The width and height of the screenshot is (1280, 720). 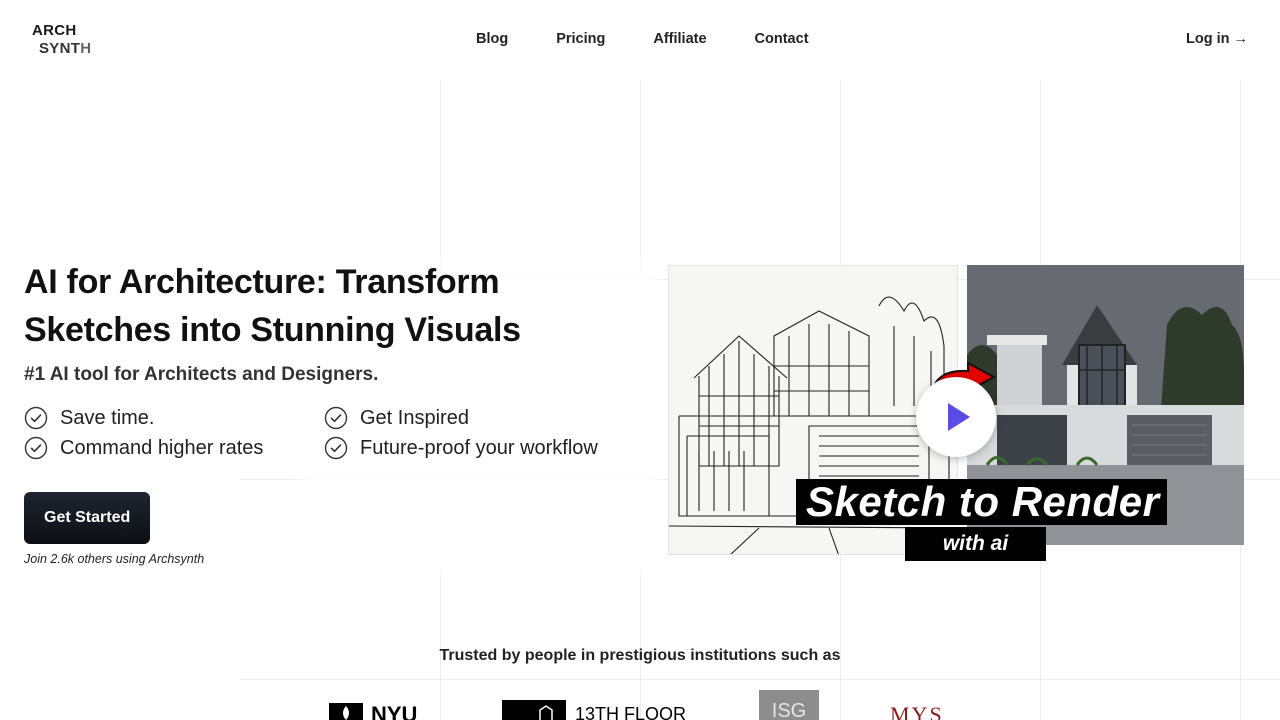 I want to click on isg-logo: ISG, so click(x=789, y=705).